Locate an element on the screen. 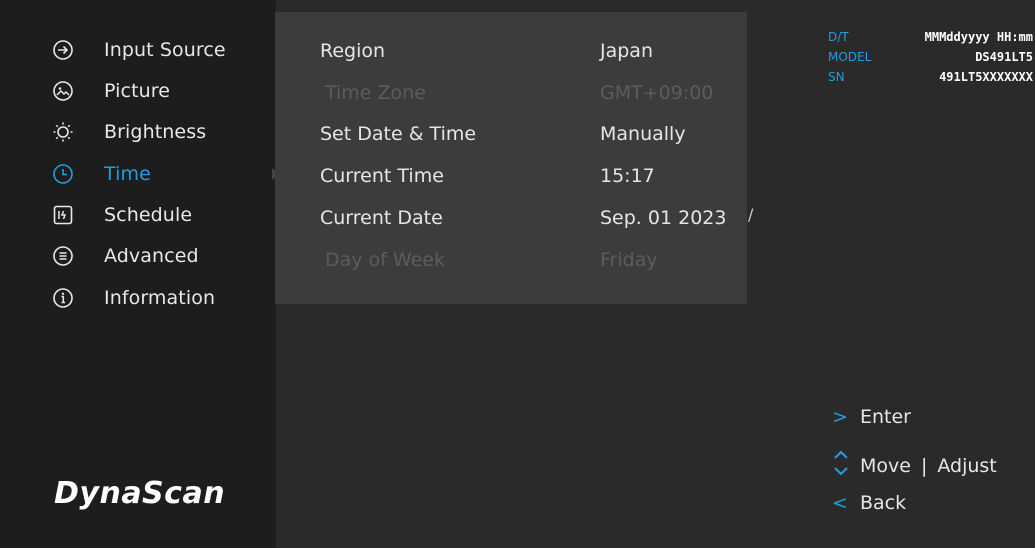 The image size is (1035, 548). hint-enter: > Enter is located at coordinates (871, 417).